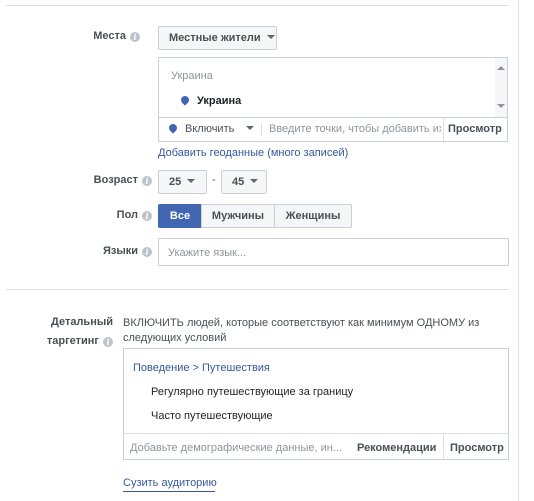 Image resolution: width=534 pixels, height=501 pixels. What do you see at coordinates (219, 101) in the screenshot?
I see `places-selected-label: Украина` at bounding box center [219, 101].